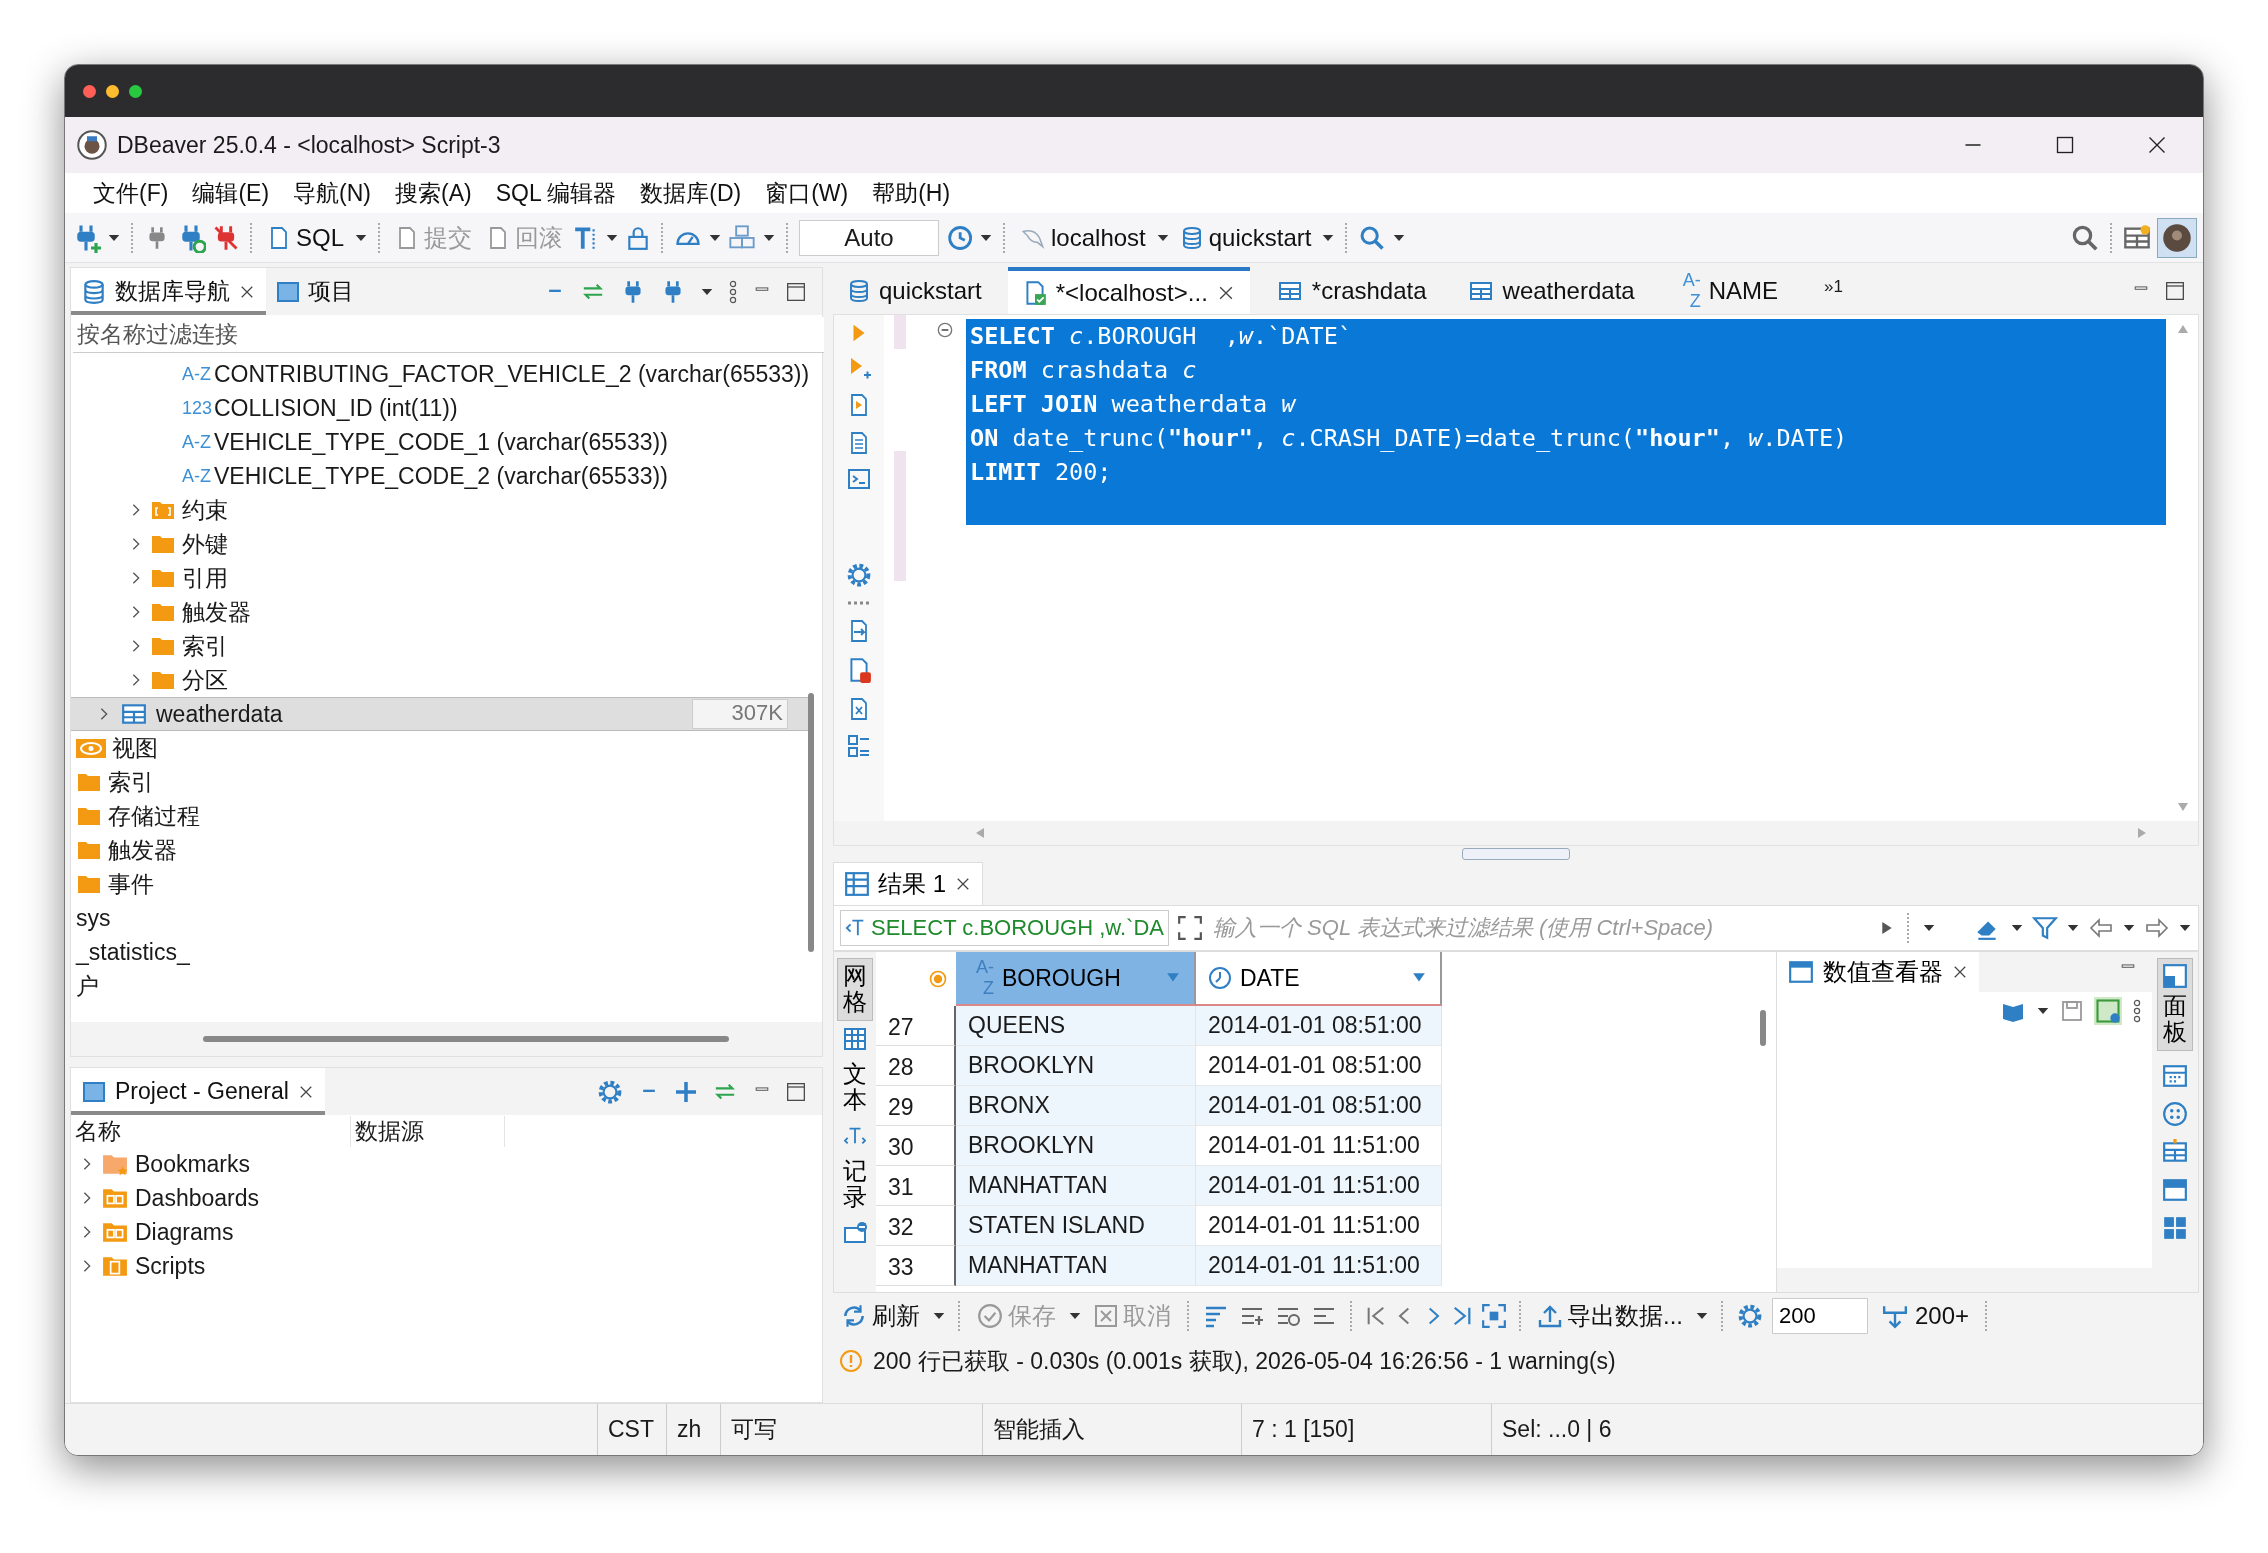  Describe the element at coordinates (2157, 928) in the screenshot. I see `forward-icon` at that location.